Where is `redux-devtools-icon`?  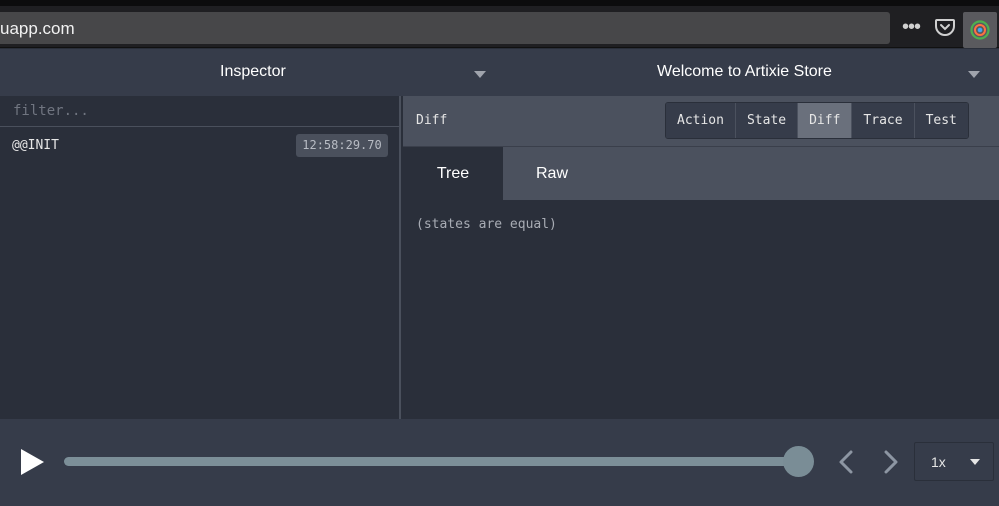 redux-devtools-icon is located at coordinates (980, 30).